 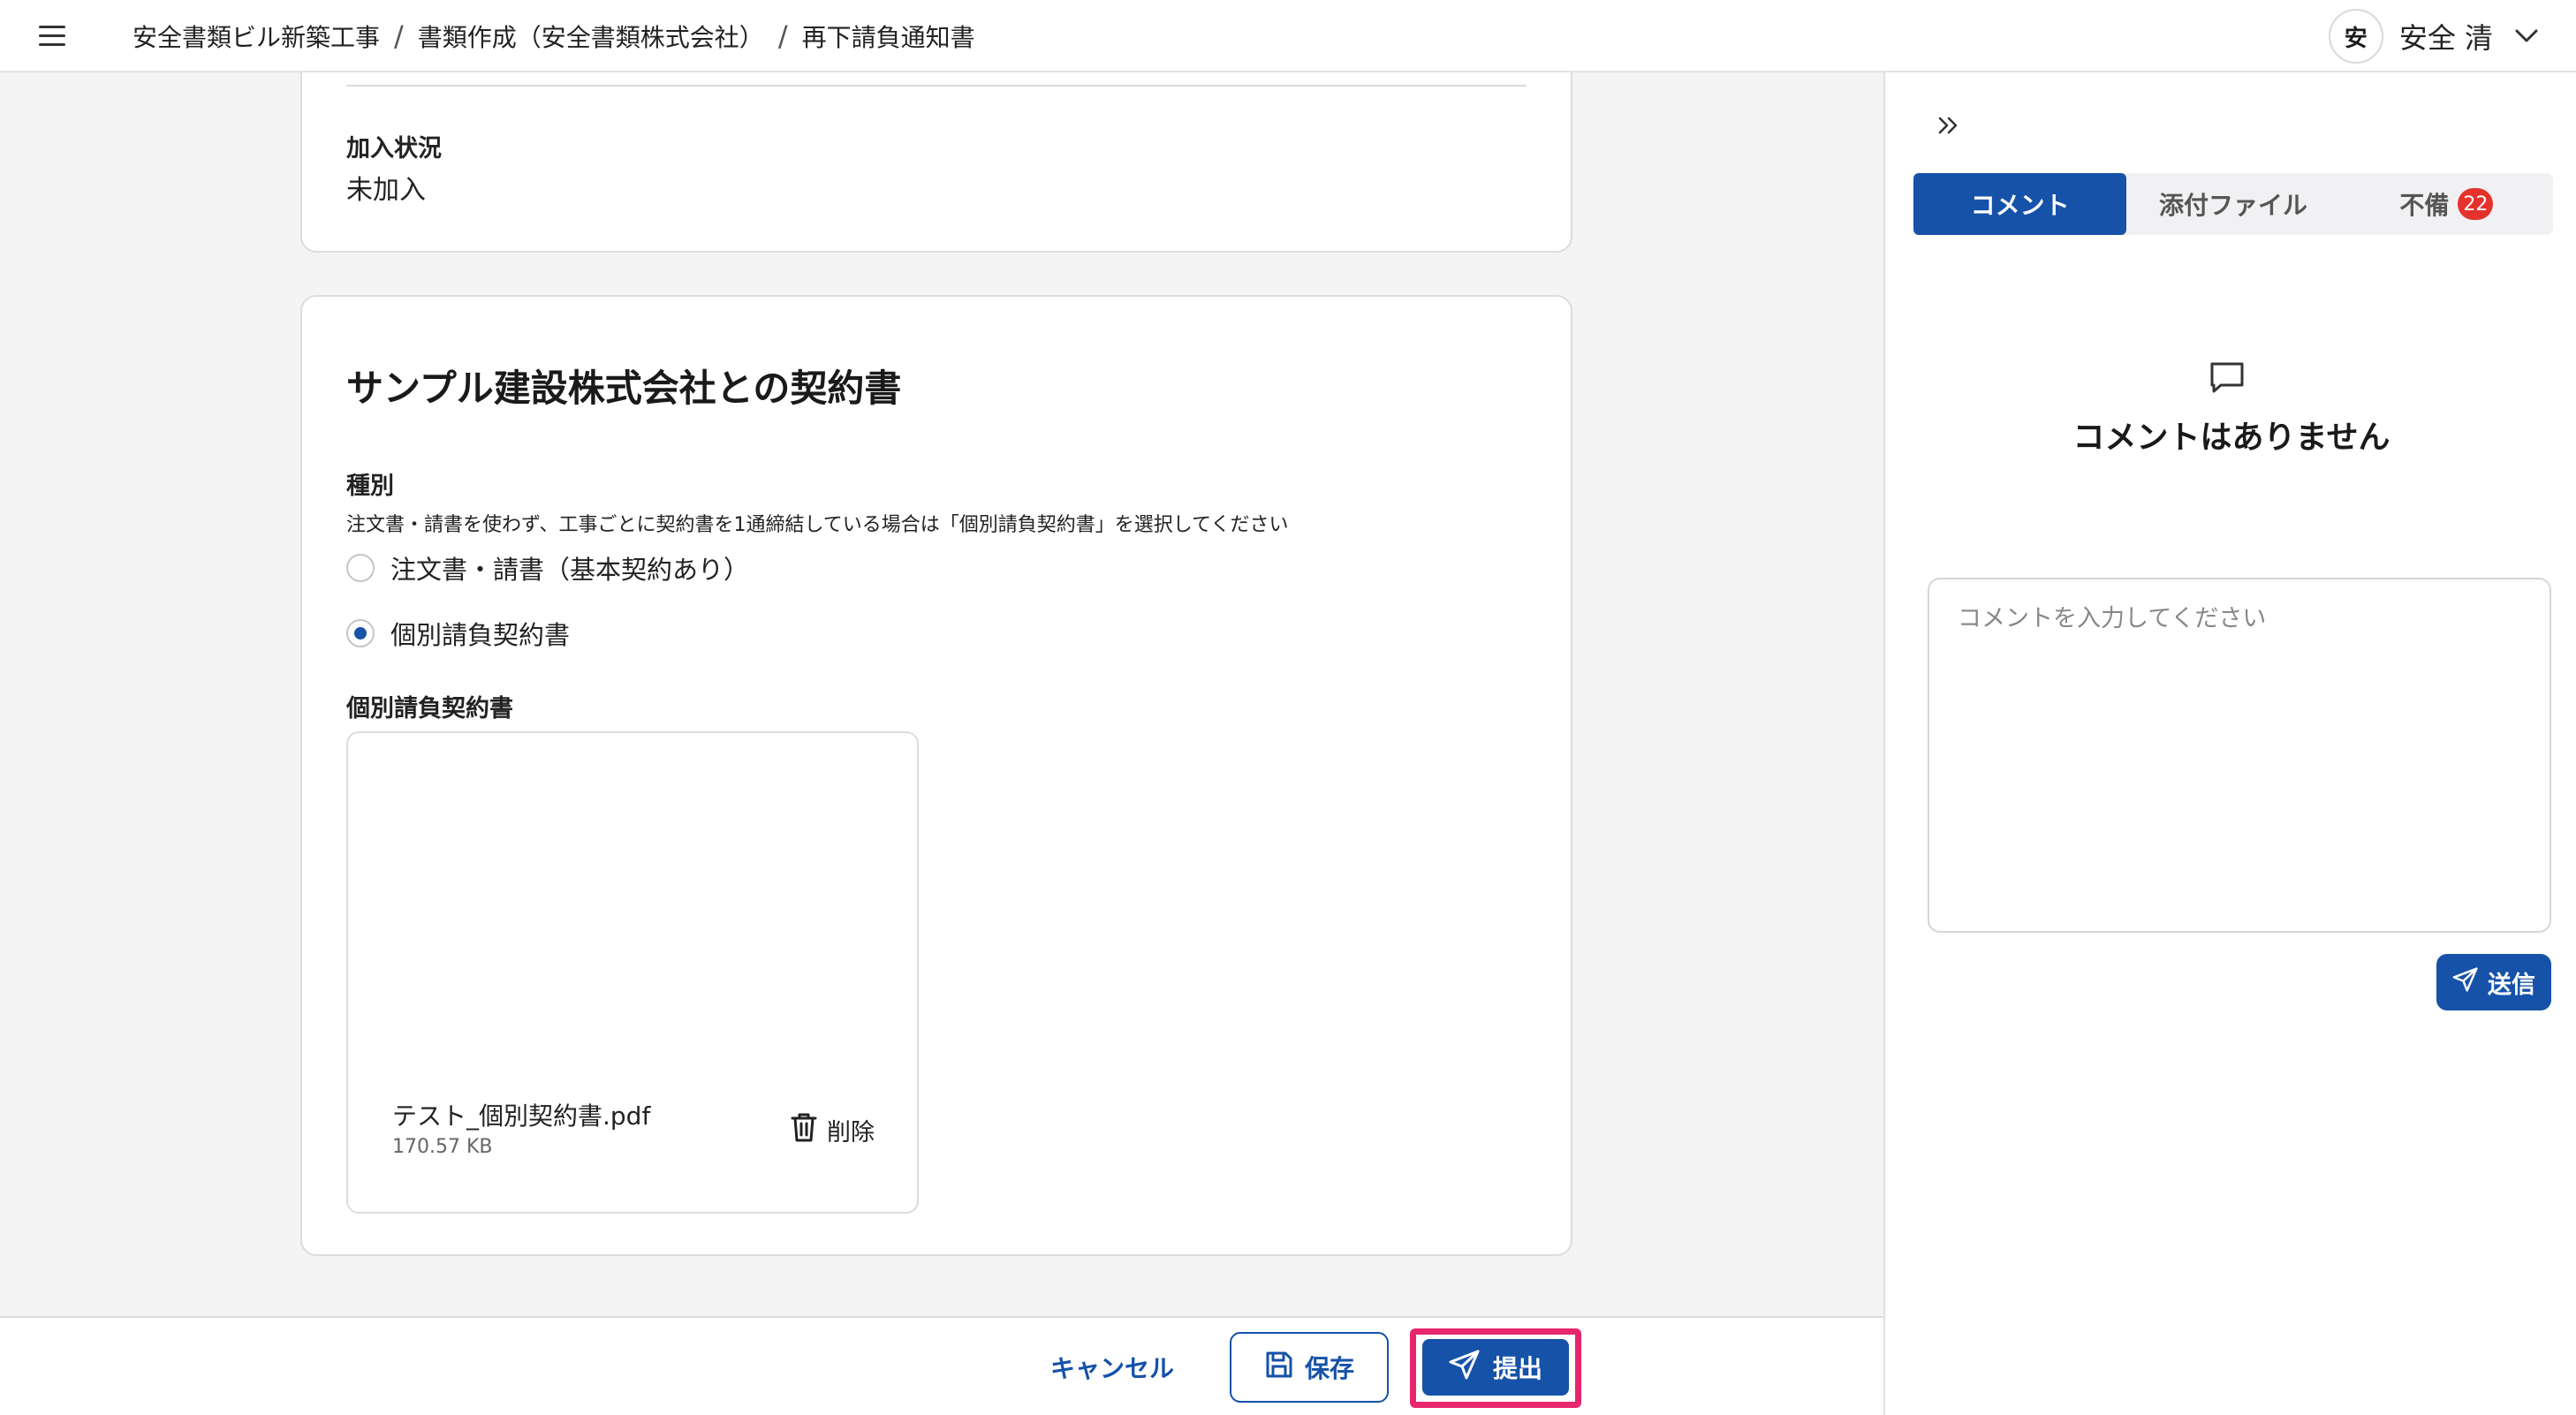 I want to click on radio-button, so click(x=361, y=568).